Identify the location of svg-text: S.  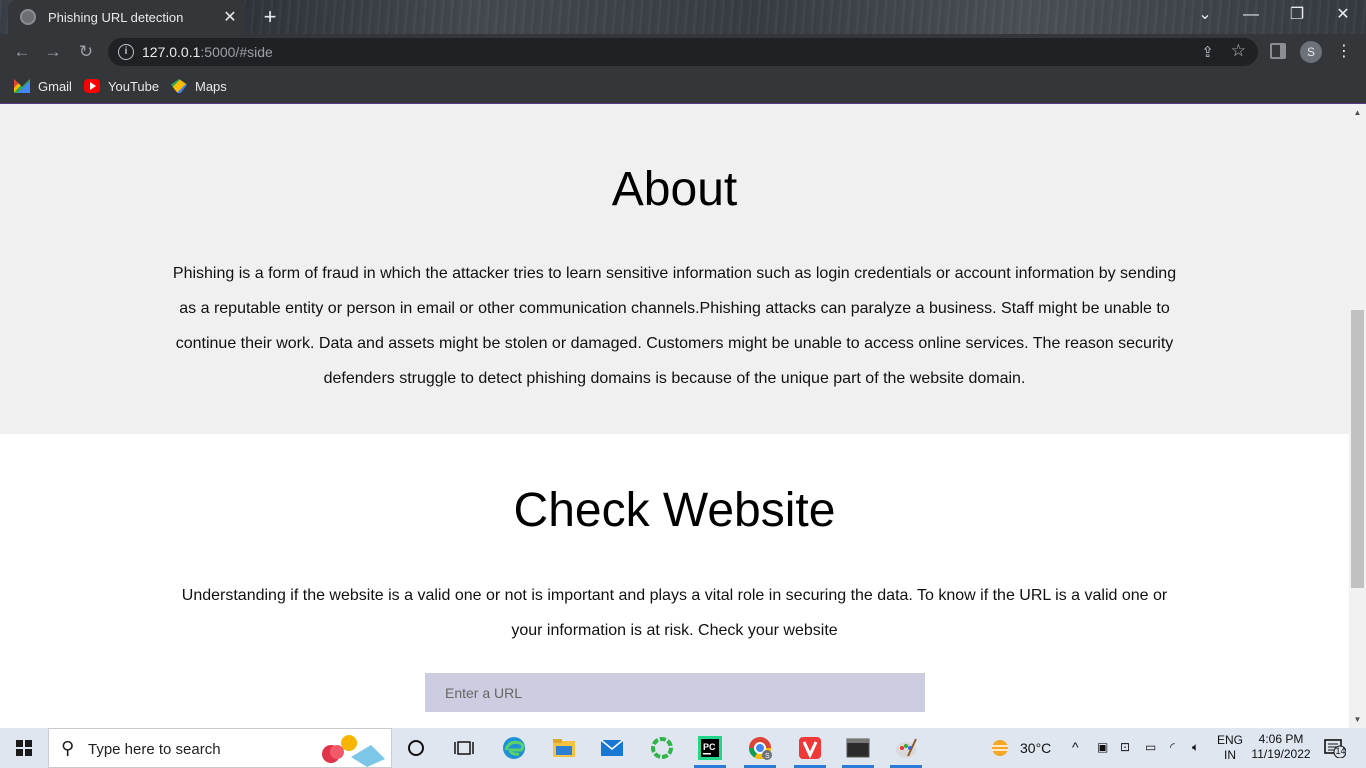
(767, 756).